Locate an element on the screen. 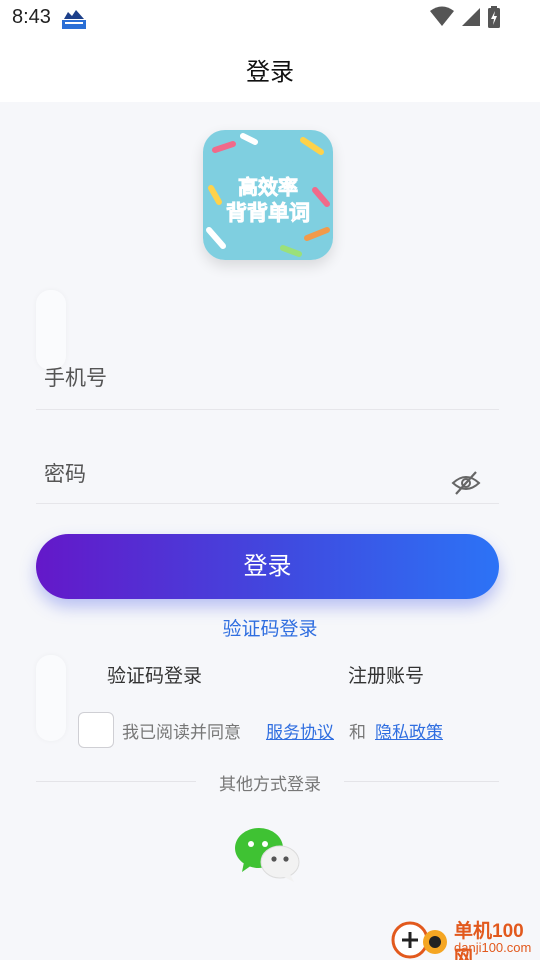  privacy-policy-link: 隐私政策 is located at coordinates (409, 730).